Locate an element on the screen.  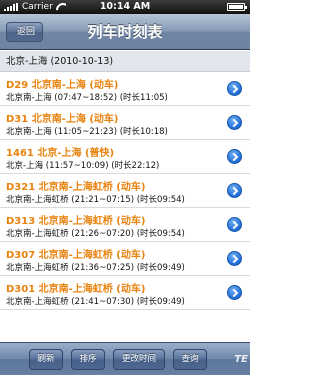
status-bar: Carrier 10:14 AM is located at coordinates (125, 7).